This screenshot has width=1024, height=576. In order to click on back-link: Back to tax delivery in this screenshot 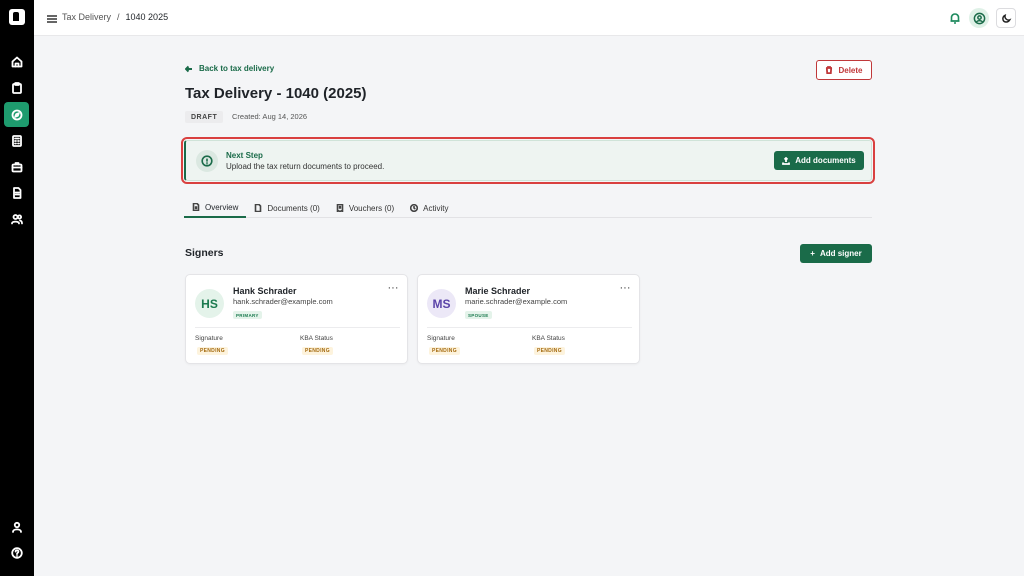, I will do `click(229, 68)`.